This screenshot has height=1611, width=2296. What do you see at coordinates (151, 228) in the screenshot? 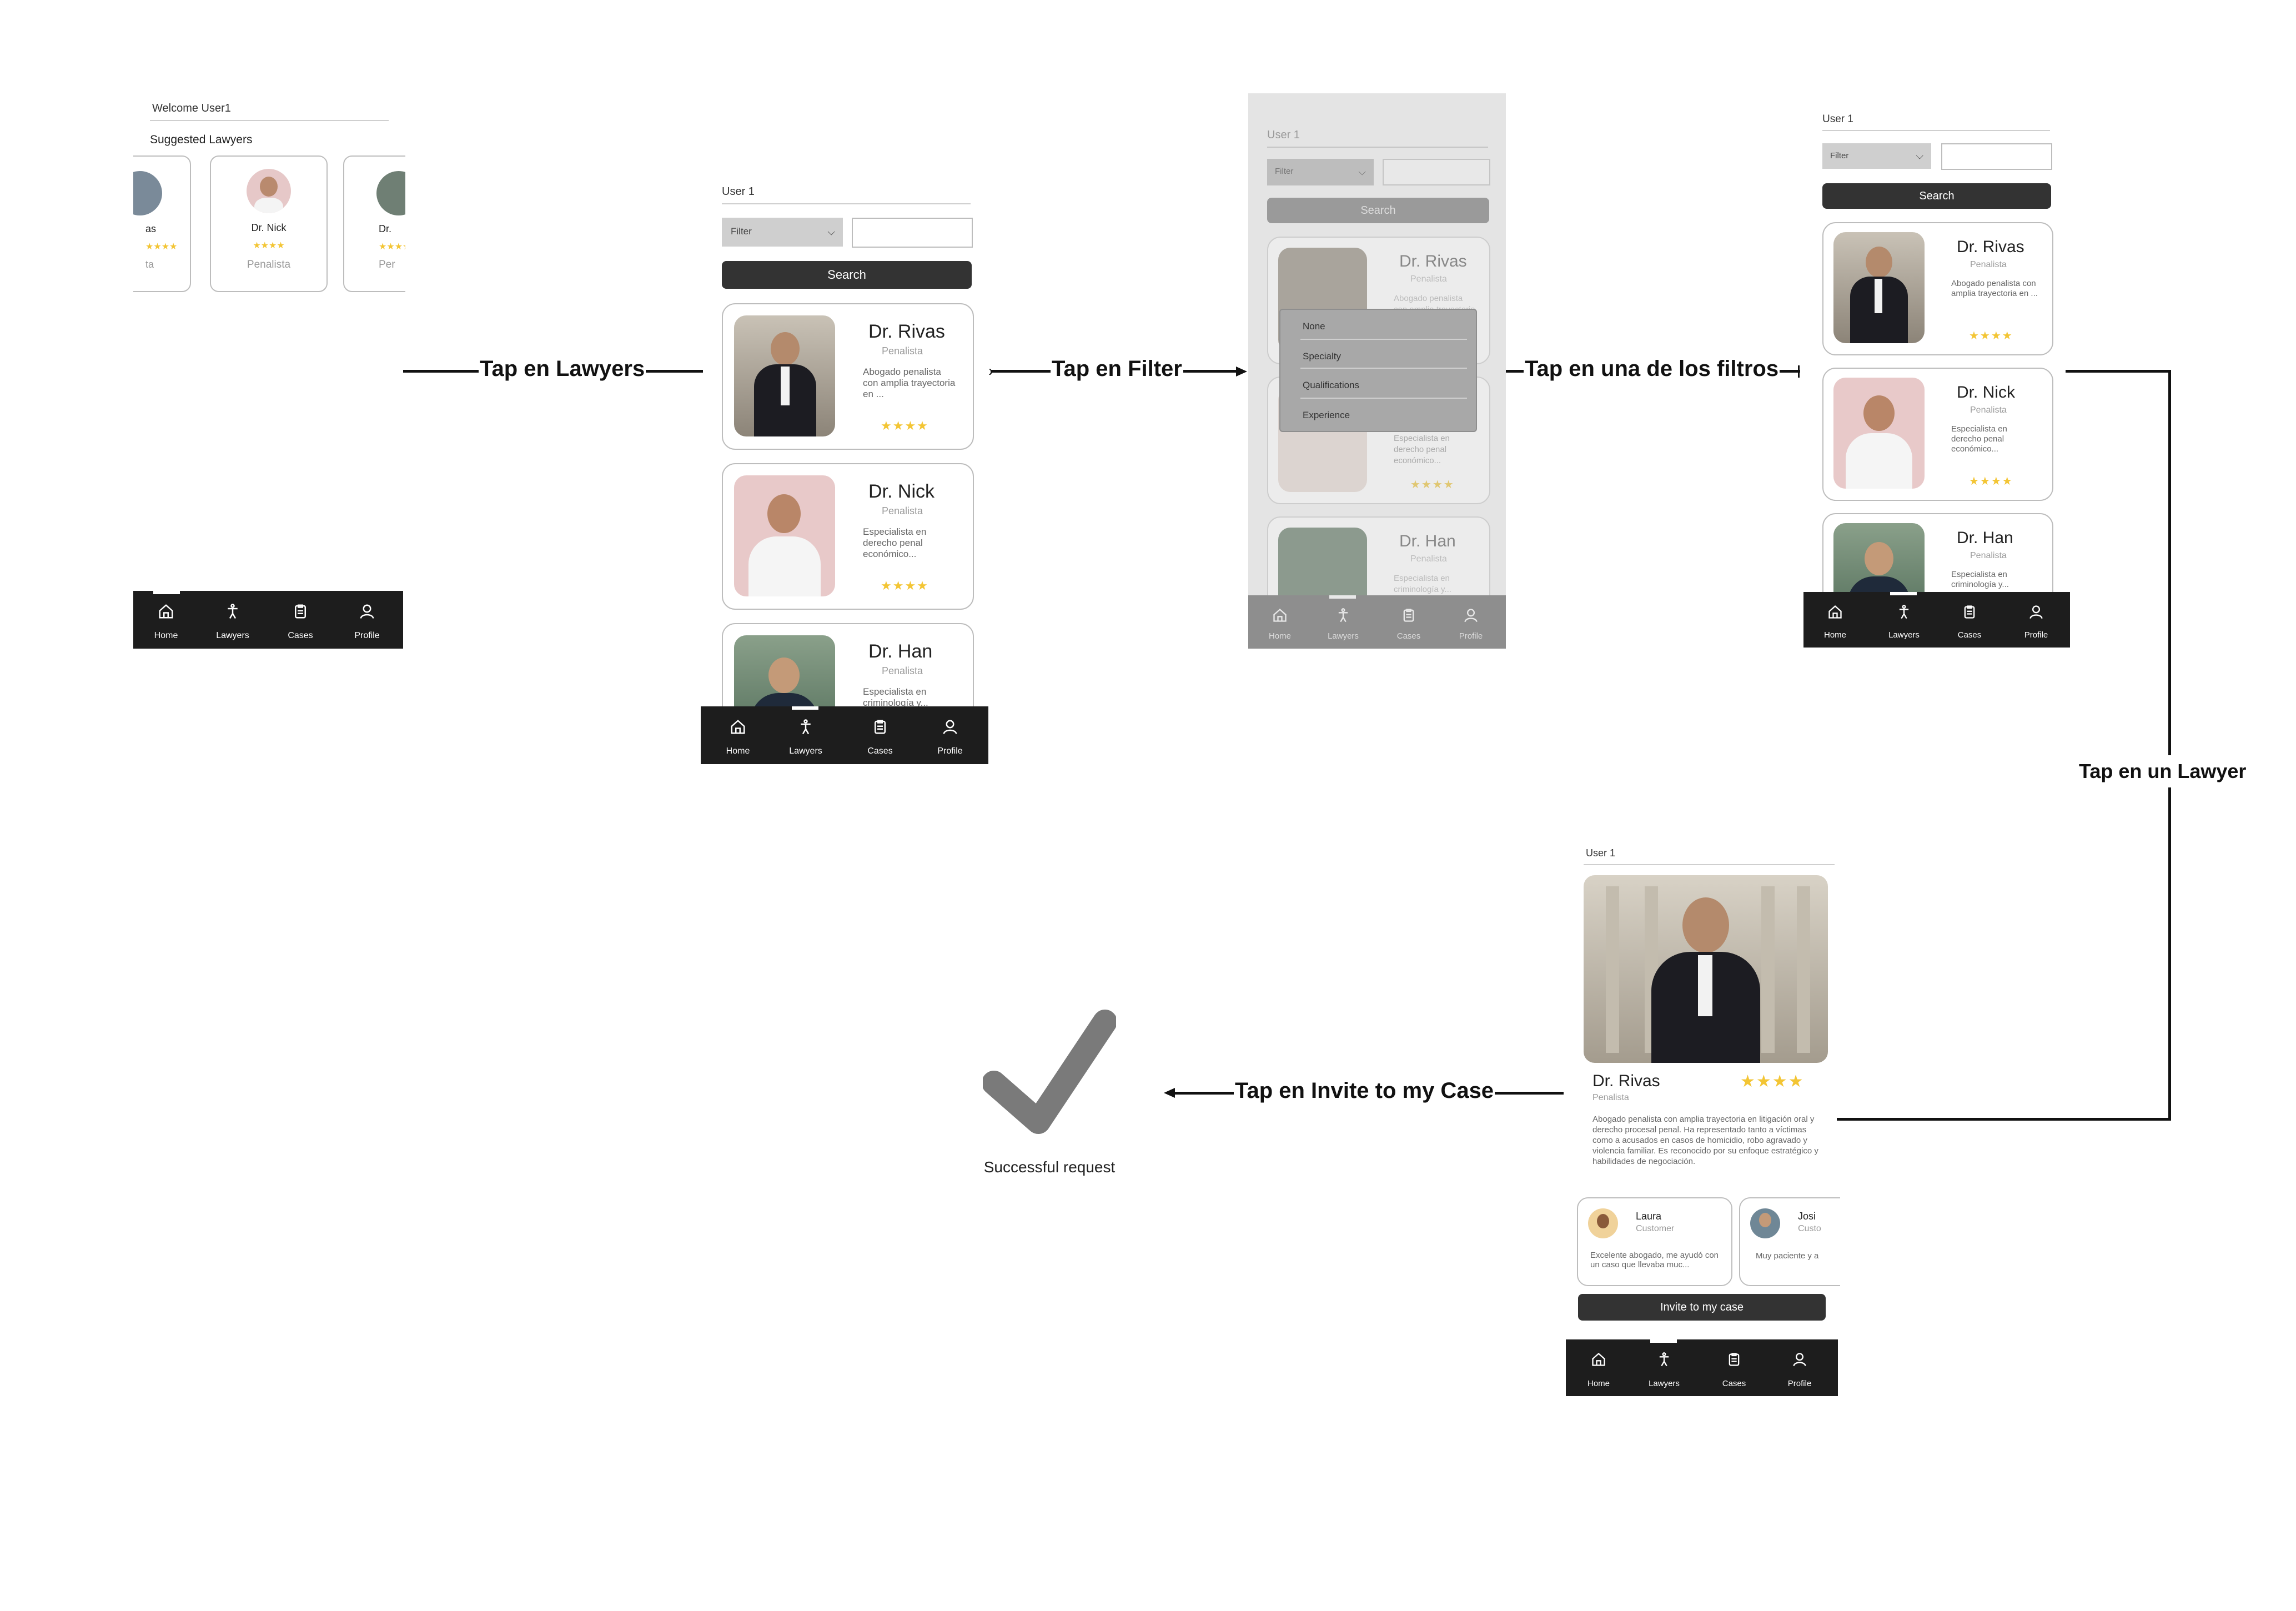
I see `lawyer-name: as` at bounding box center [151, 228].